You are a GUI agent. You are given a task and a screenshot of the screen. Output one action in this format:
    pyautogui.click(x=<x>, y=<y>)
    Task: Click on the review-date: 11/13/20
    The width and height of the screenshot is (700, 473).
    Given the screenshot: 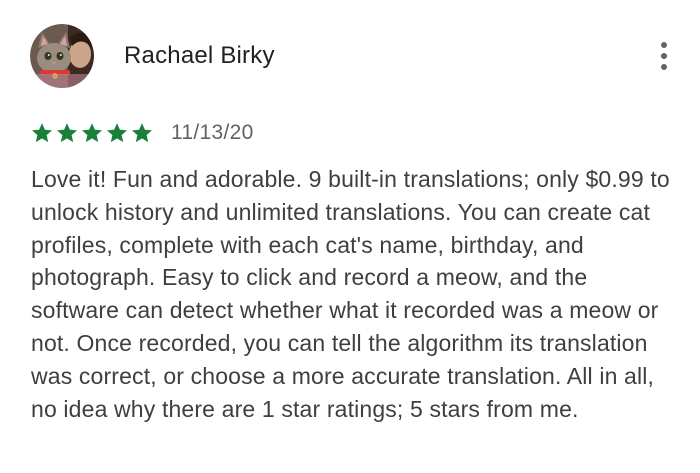 What is the action you would take?
    pyautogui.click(x=212, y=132)
    